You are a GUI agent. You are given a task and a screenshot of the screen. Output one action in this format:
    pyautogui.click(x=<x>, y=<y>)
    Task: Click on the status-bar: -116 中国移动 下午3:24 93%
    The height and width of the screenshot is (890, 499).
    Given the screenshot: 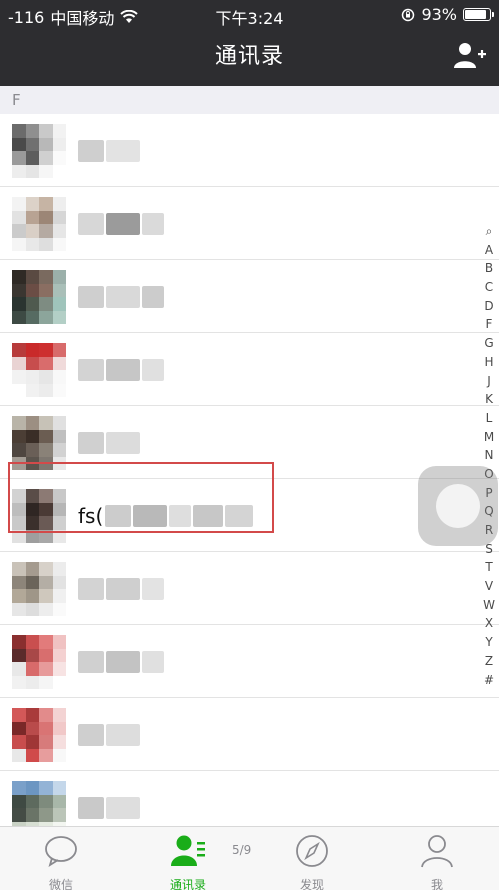 What is the action you would take?
    pyautogui.click(x=249, y=15)
    